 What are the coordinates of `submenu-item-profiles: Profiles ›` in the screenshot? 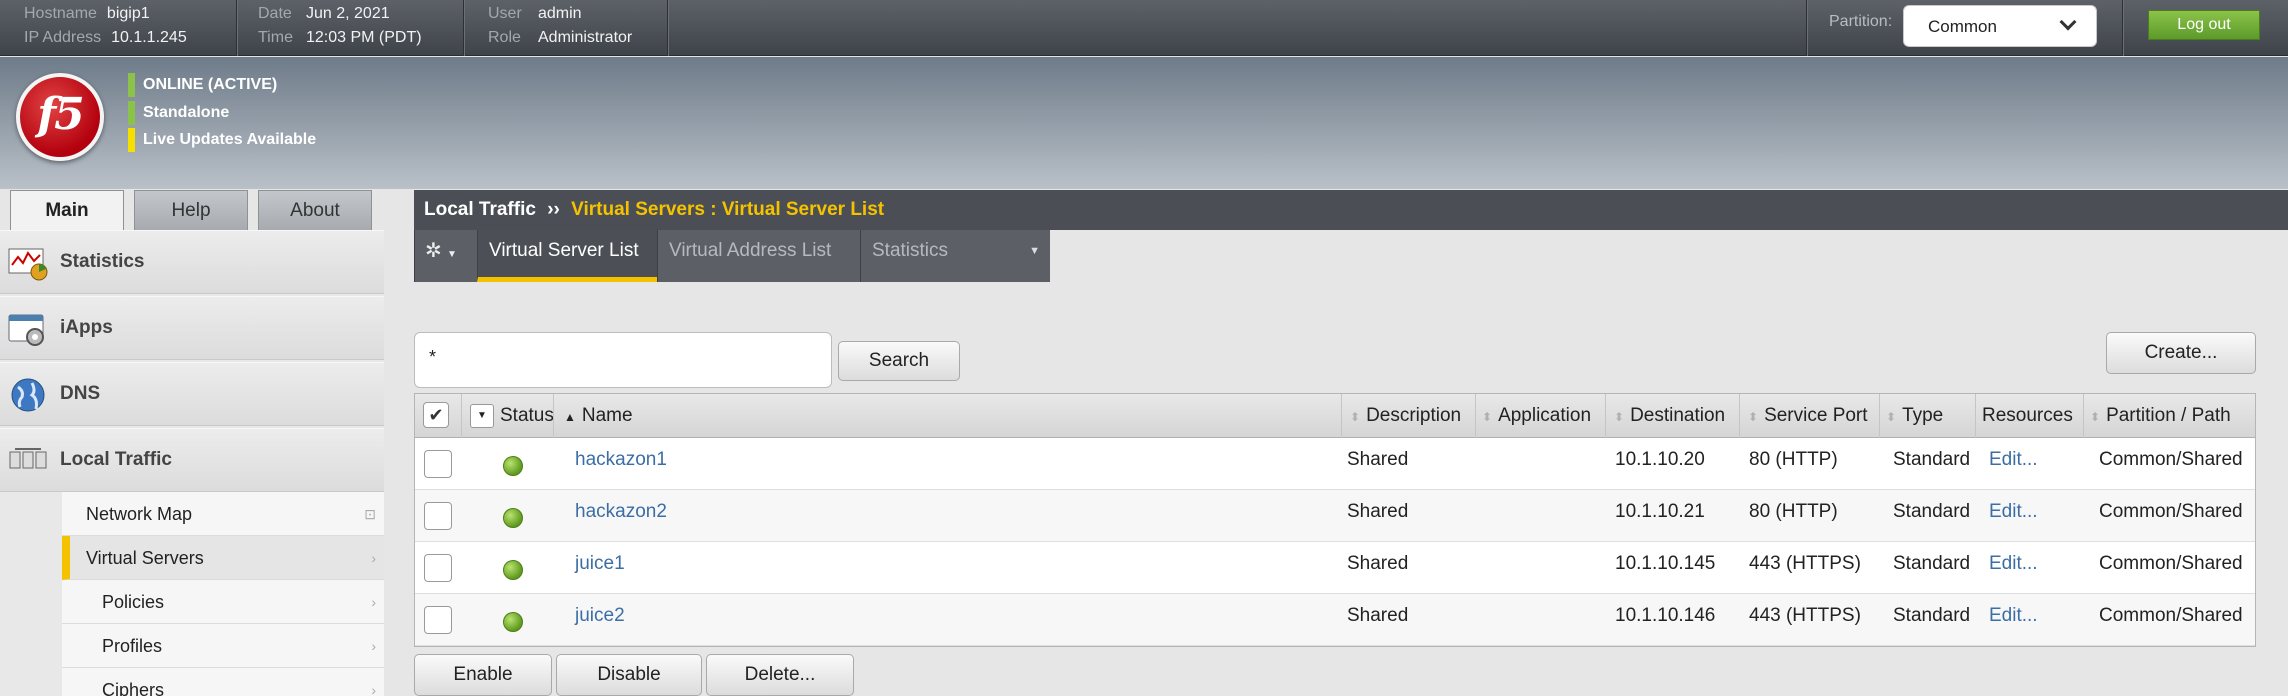 It's located at (223, 646).